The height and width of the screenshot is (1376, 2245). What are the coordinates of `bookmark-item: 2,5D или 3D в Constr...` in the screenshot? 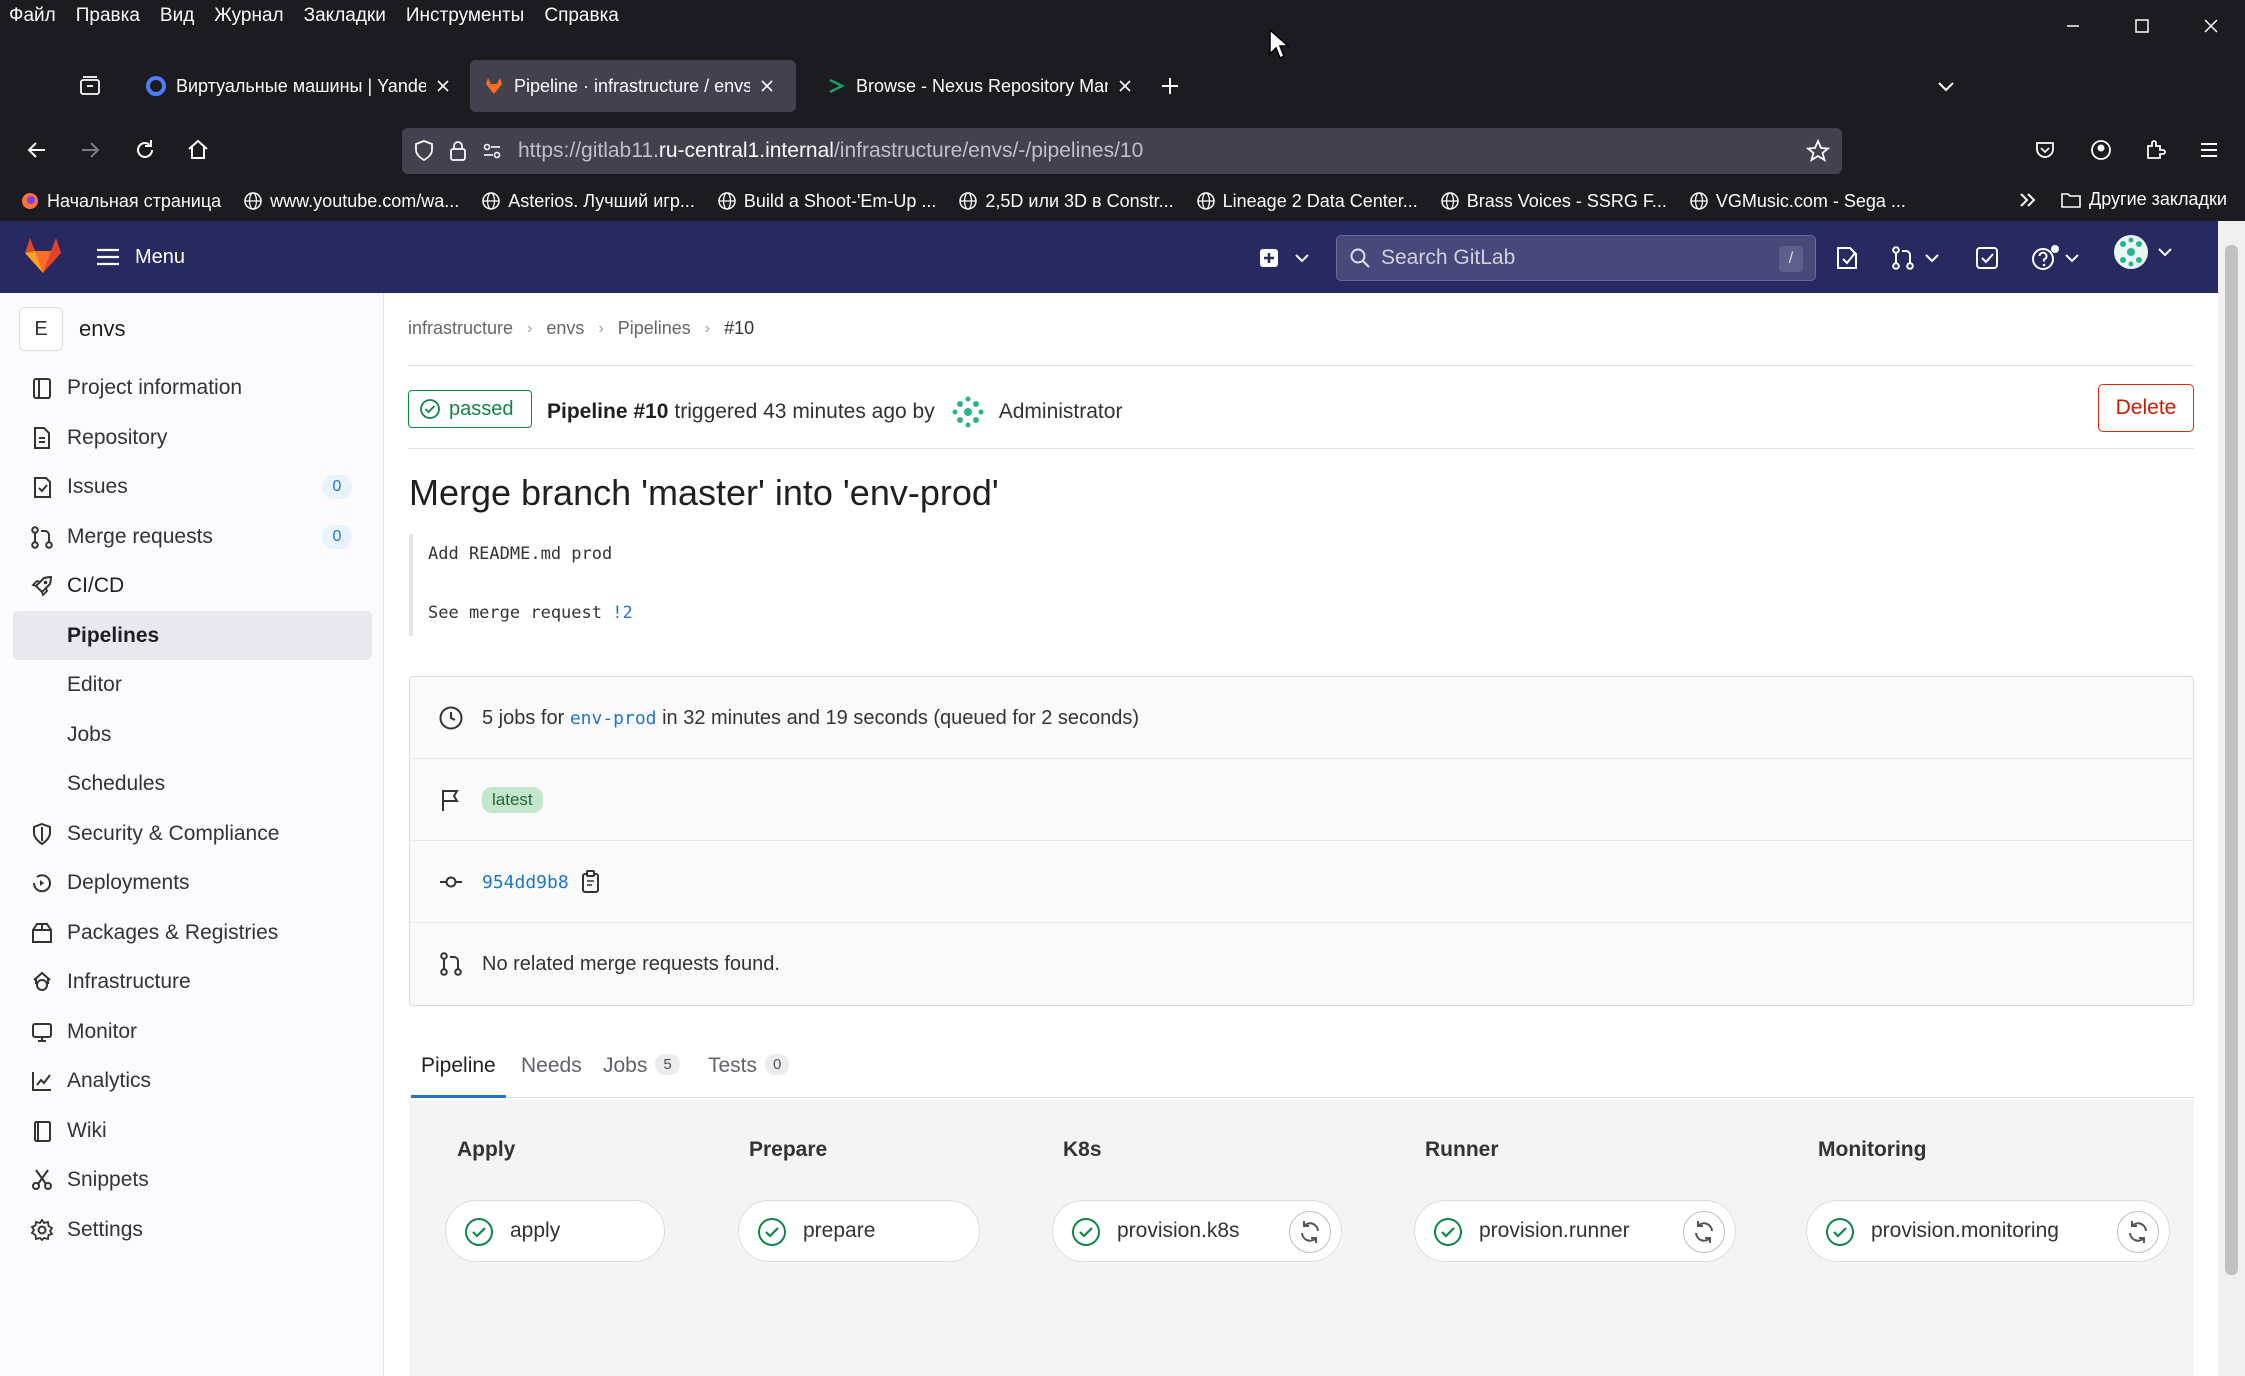 It's located at (1066, 201).